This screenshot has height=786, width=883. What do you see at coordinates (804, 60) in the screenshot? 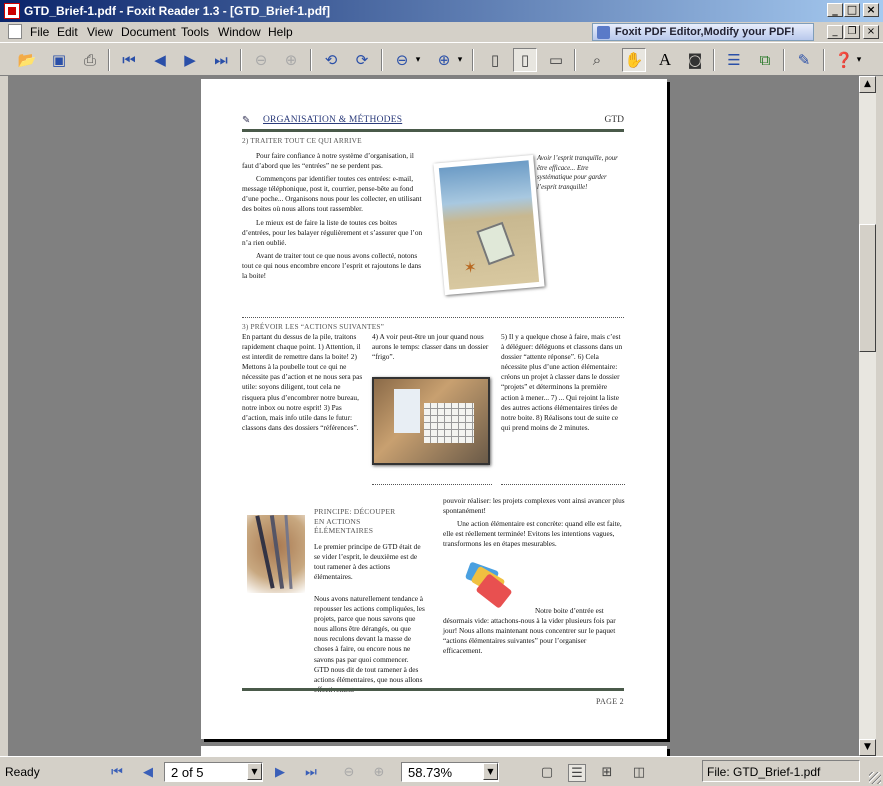
I see `annotate-icon: ✎` at bounding box center [804, 60].